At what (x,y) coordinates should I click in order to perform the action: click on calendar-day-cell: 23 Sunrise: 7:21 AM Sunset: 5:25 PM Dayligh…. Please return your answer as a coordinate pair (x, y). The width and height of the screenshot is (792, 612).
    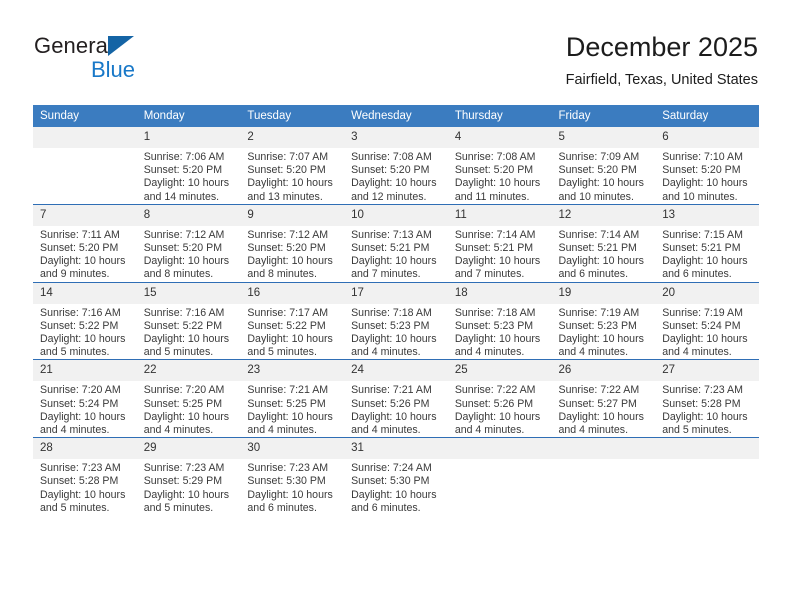
    Looking at the image, I should click on (292, 398).